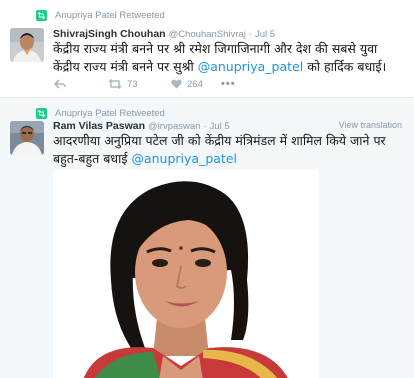 This screenshot has width=414, height=378. Describe the element at coordinates (99, 126) in the screenshot. I see `display-name: Ram Vilas Paswan` at that location.